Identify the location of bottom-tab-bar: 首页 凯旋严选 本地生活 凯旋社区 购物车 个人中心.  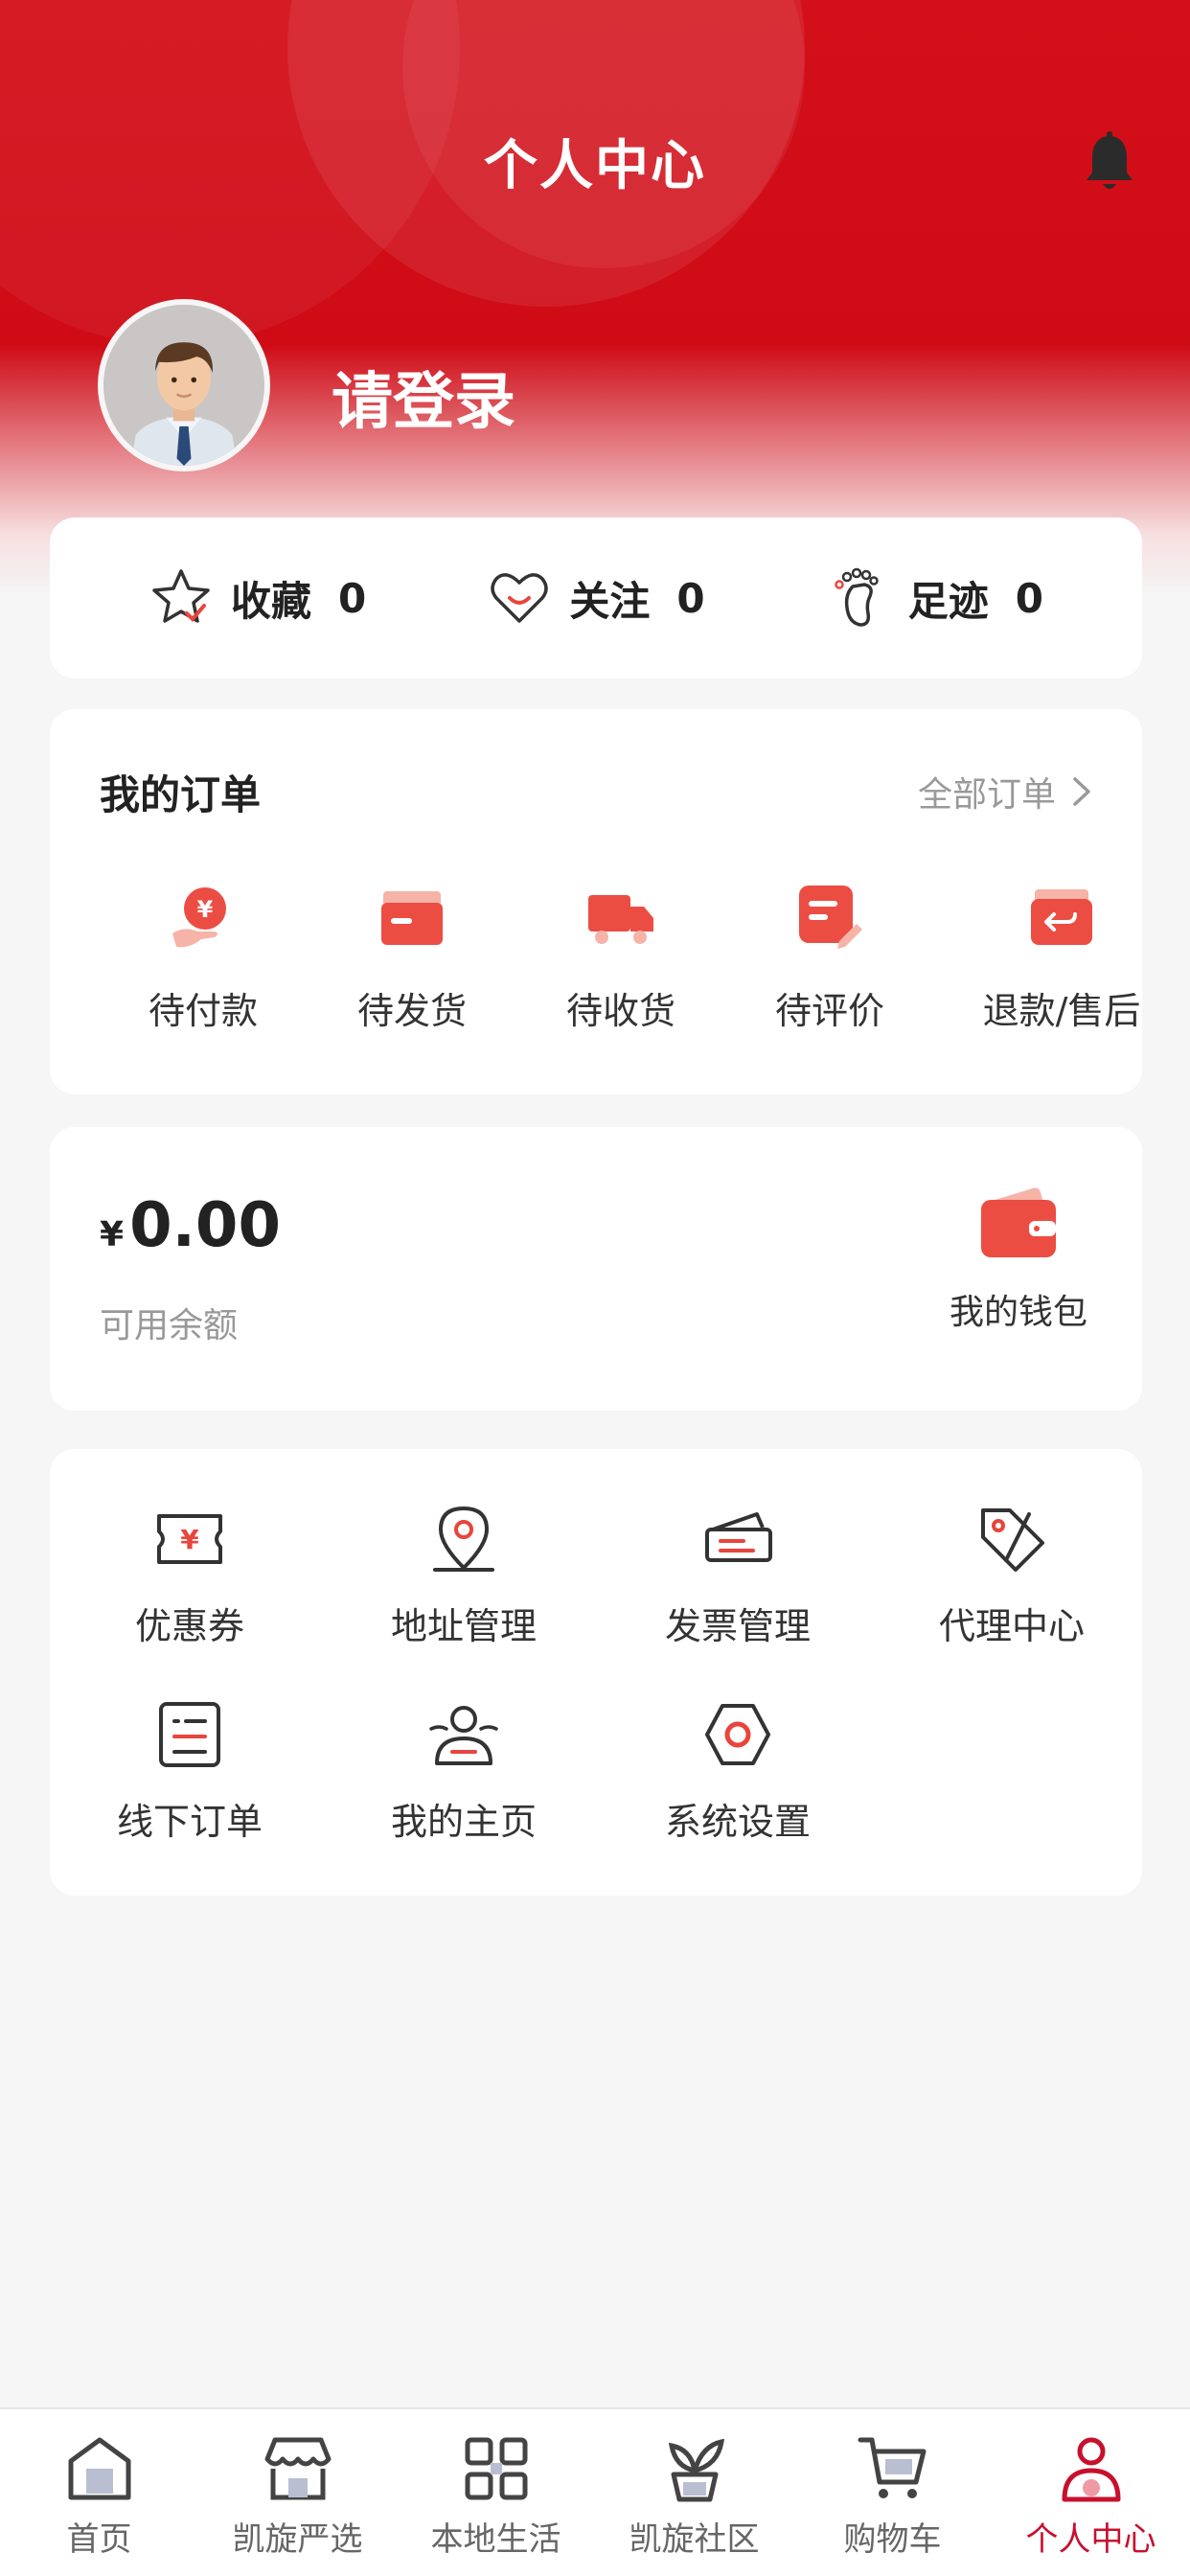
(595, 2491).